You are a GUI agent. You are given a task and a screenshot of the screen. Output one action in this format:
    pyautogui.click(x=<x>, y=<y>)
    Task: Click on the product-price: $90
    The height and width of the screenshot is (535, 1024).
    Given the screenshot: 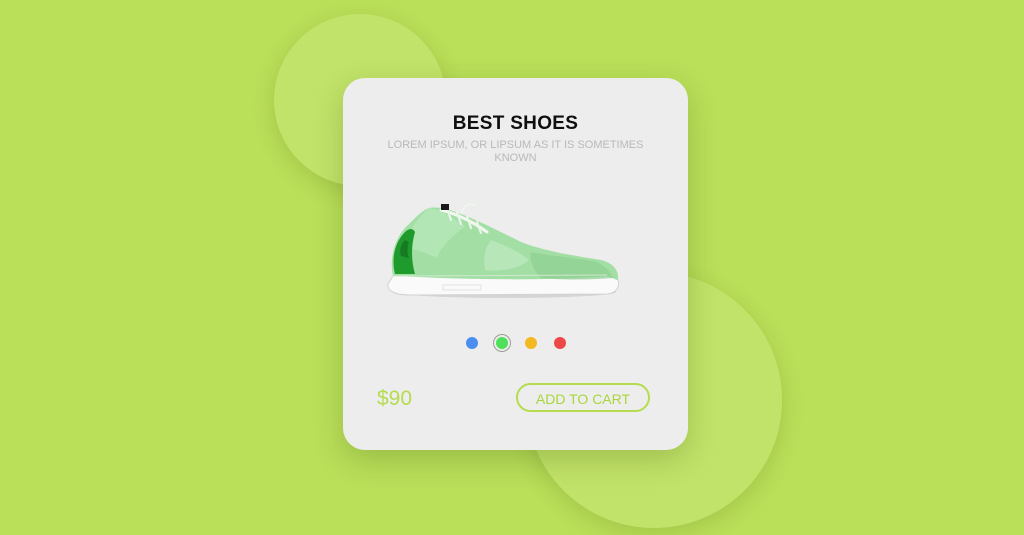 What is the action you would take?
    pyautogui.click(x=395, y=398)
    